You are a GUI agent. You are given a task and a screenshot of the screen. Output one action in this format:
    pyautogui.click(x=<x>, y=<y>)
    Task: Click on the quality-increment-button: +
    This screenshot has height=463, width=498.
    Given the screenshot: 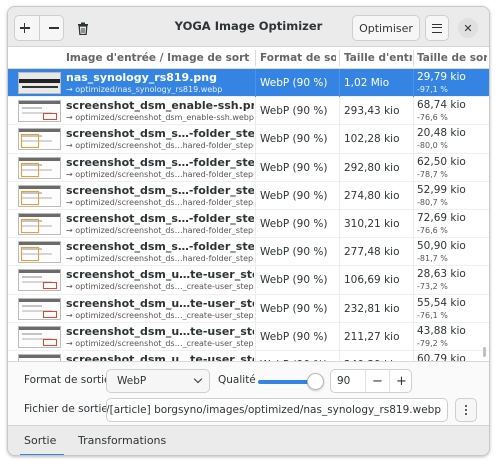 What is the action you would take?
    pyautogui.click(x=401, y=381)
    